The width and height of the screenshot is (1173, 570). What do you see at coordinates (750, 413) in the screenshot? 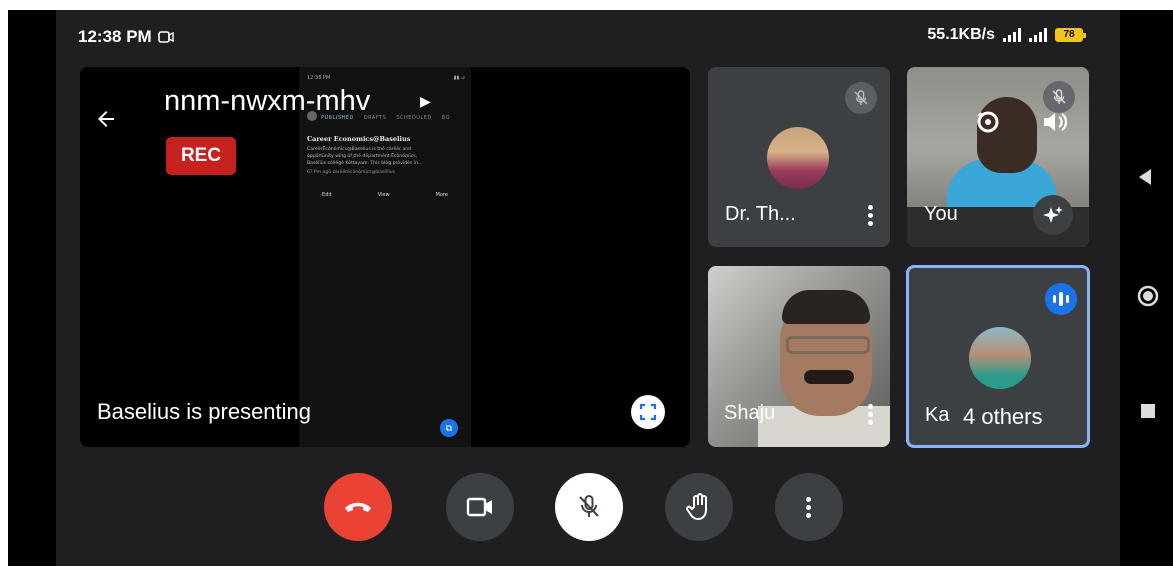
I see `participant-name: Shaju` at bounding box center [750, 413].